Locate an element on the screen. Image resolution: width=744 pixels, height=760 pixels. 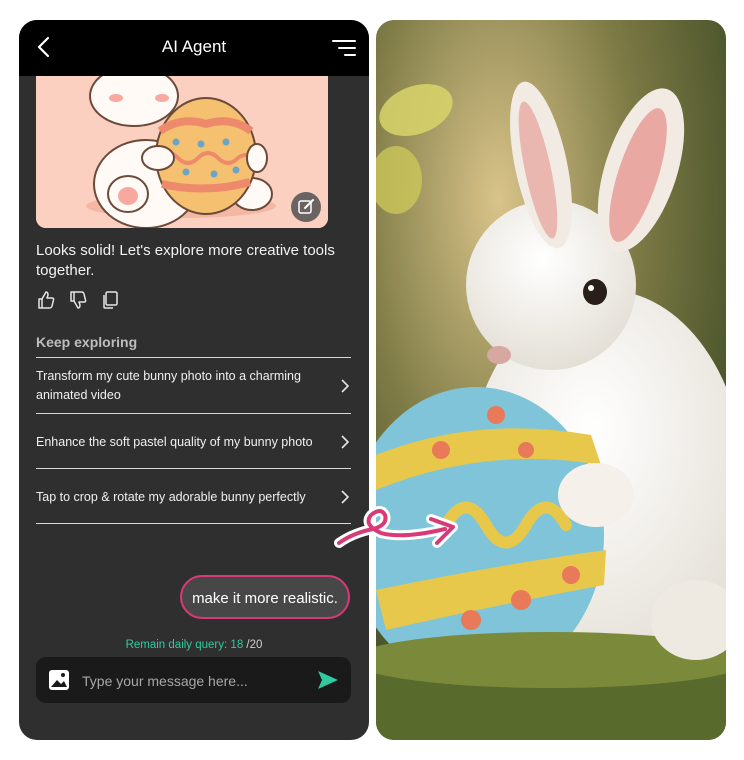
page-title: AI Agent is located at coordinates (194, 46).